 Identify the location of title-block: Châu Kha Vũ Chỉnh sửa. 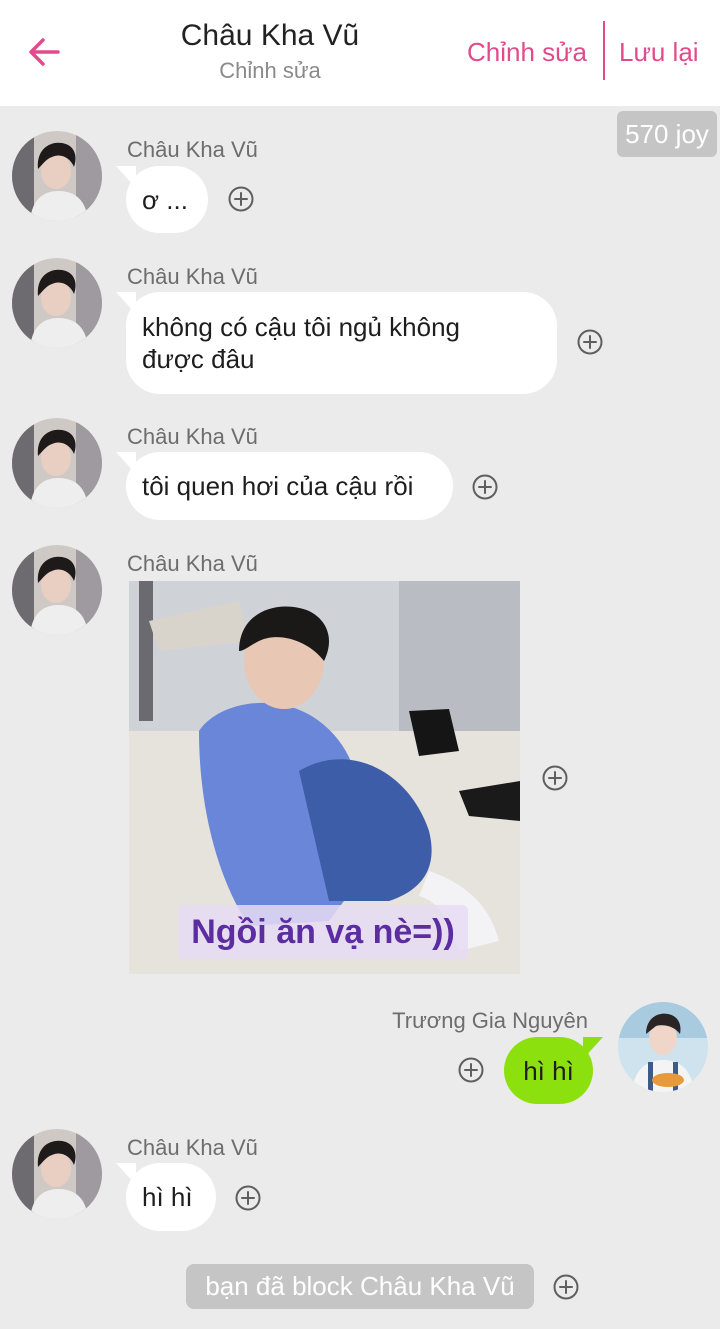
(270, 51).